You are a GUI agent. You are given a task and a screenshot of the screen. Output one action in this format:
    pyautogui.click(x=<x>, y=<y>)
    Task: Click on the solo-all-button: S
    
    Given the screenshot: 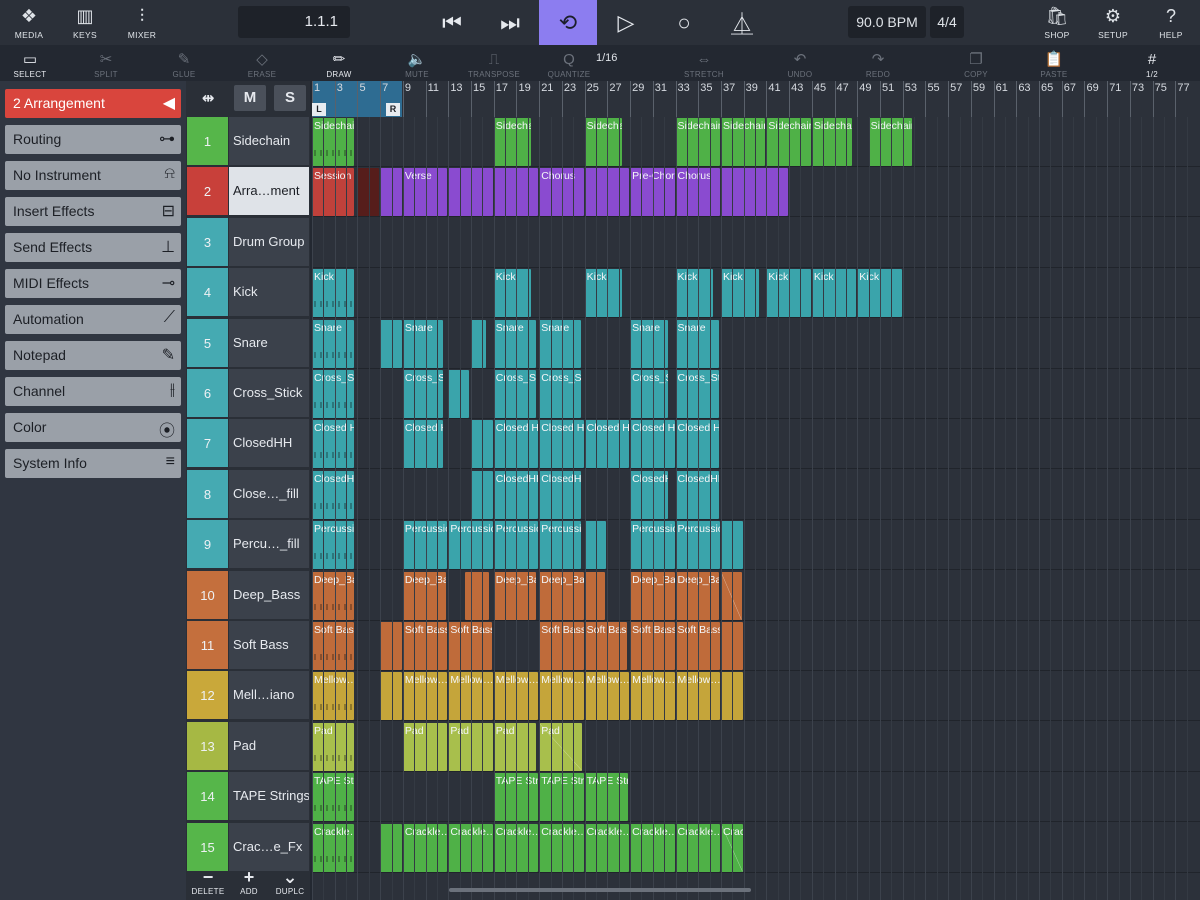 What is the action you would take?
    pyautogui.click(x=290, y=98)
    